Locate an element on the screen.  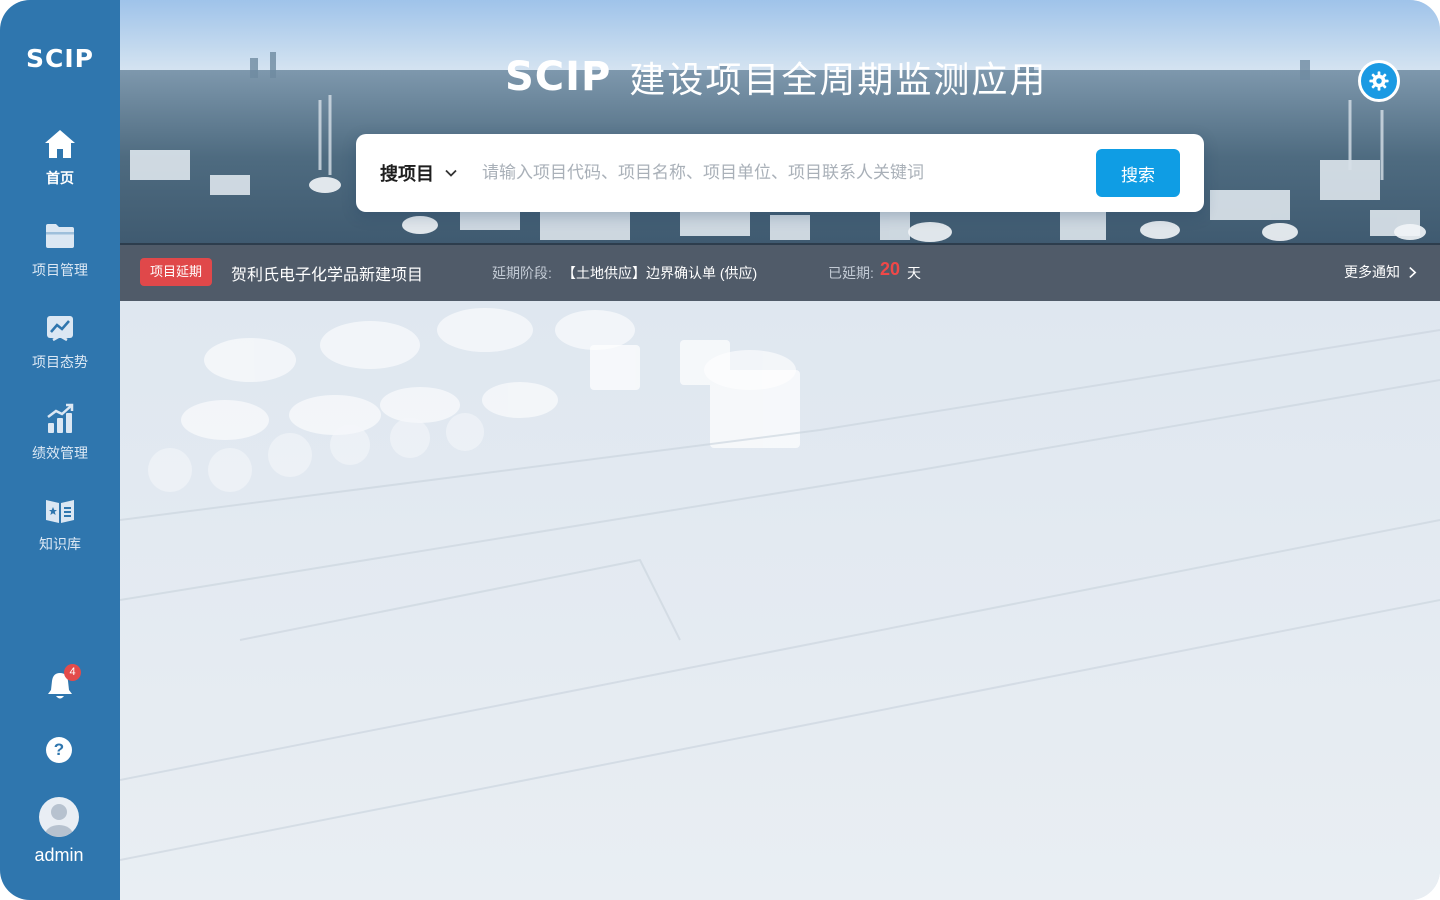
notice-stage-value: 【土地供应】边界确认单 (供应) is located at coordinates (660, 273).